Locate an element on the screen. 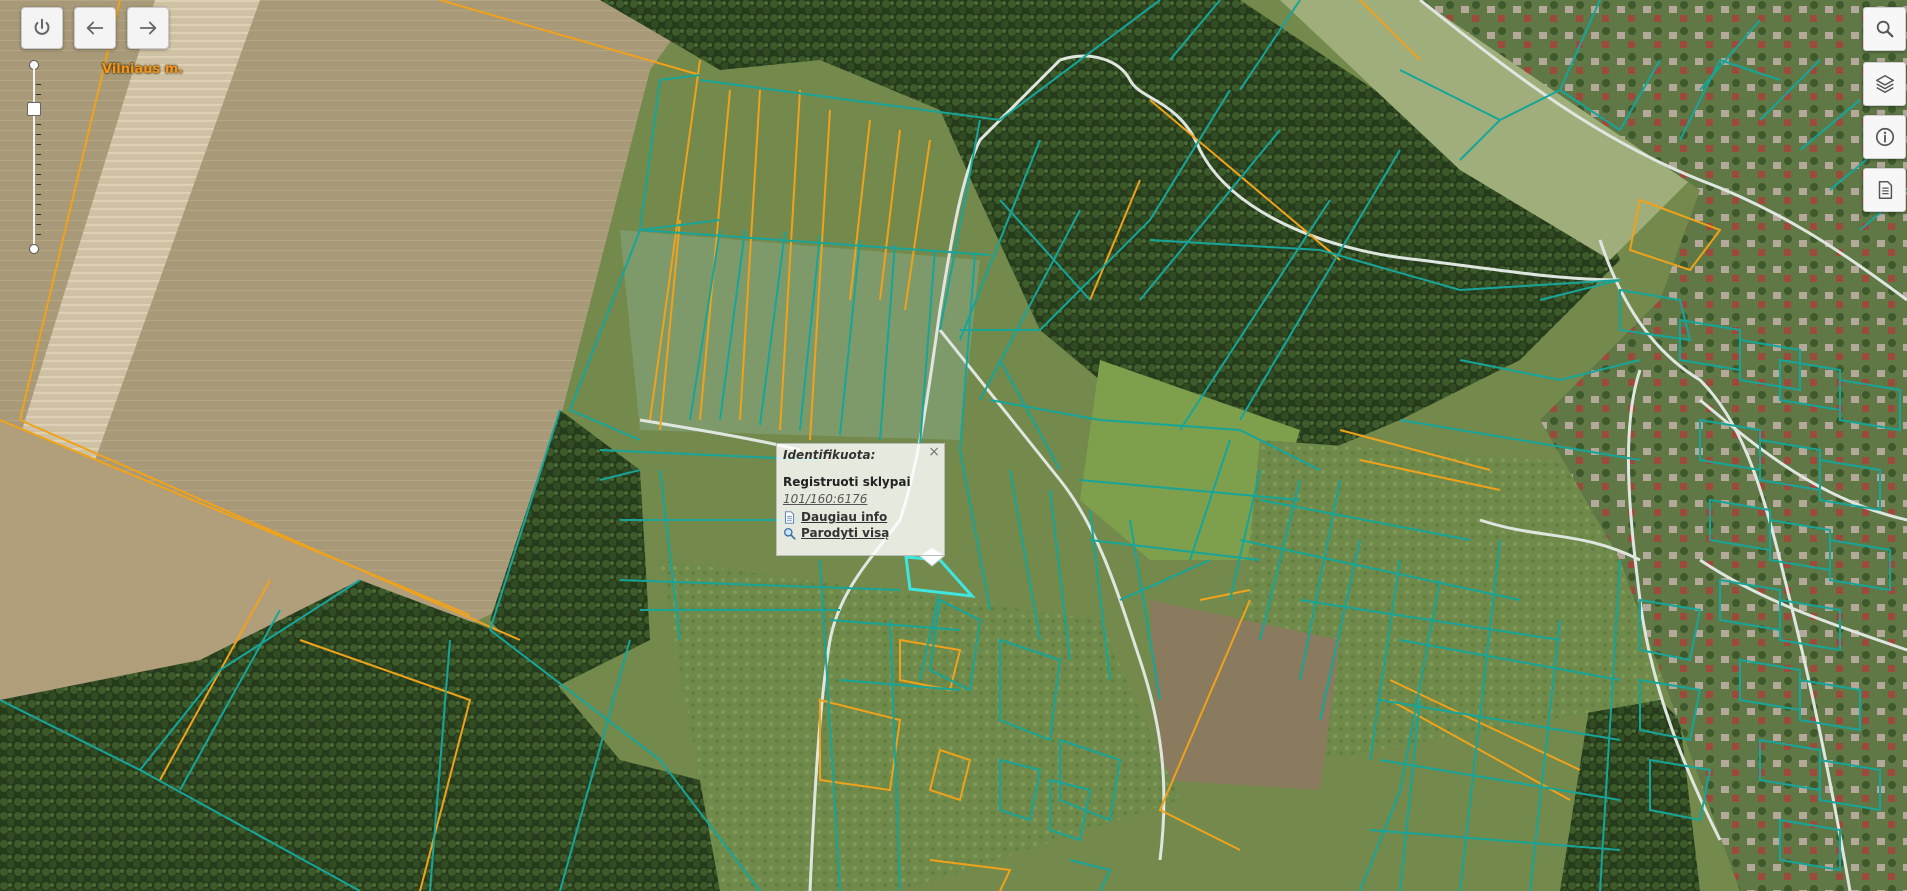  more-info-label: Daugiau info is located at coordinates (844, 517).